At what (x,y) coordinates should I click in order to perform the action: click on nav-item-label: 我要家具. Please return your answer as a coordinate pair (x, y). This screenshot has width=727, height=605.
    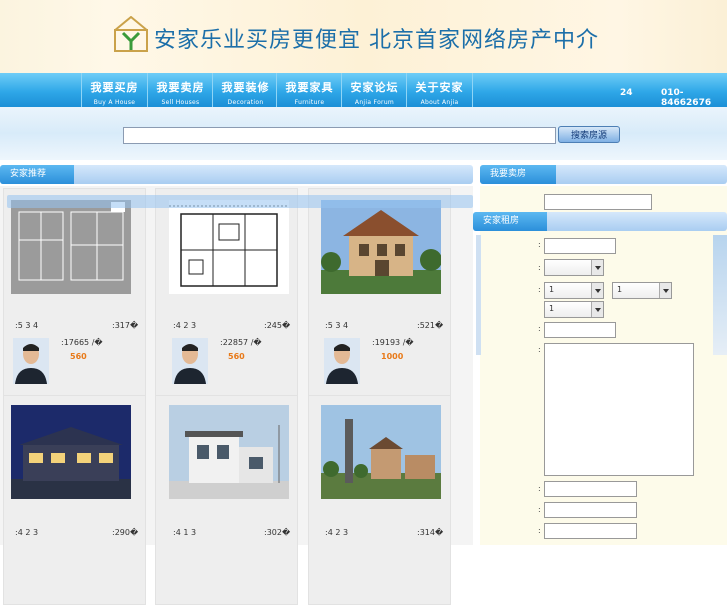
    Looking at the image, I should click on (309, 87).